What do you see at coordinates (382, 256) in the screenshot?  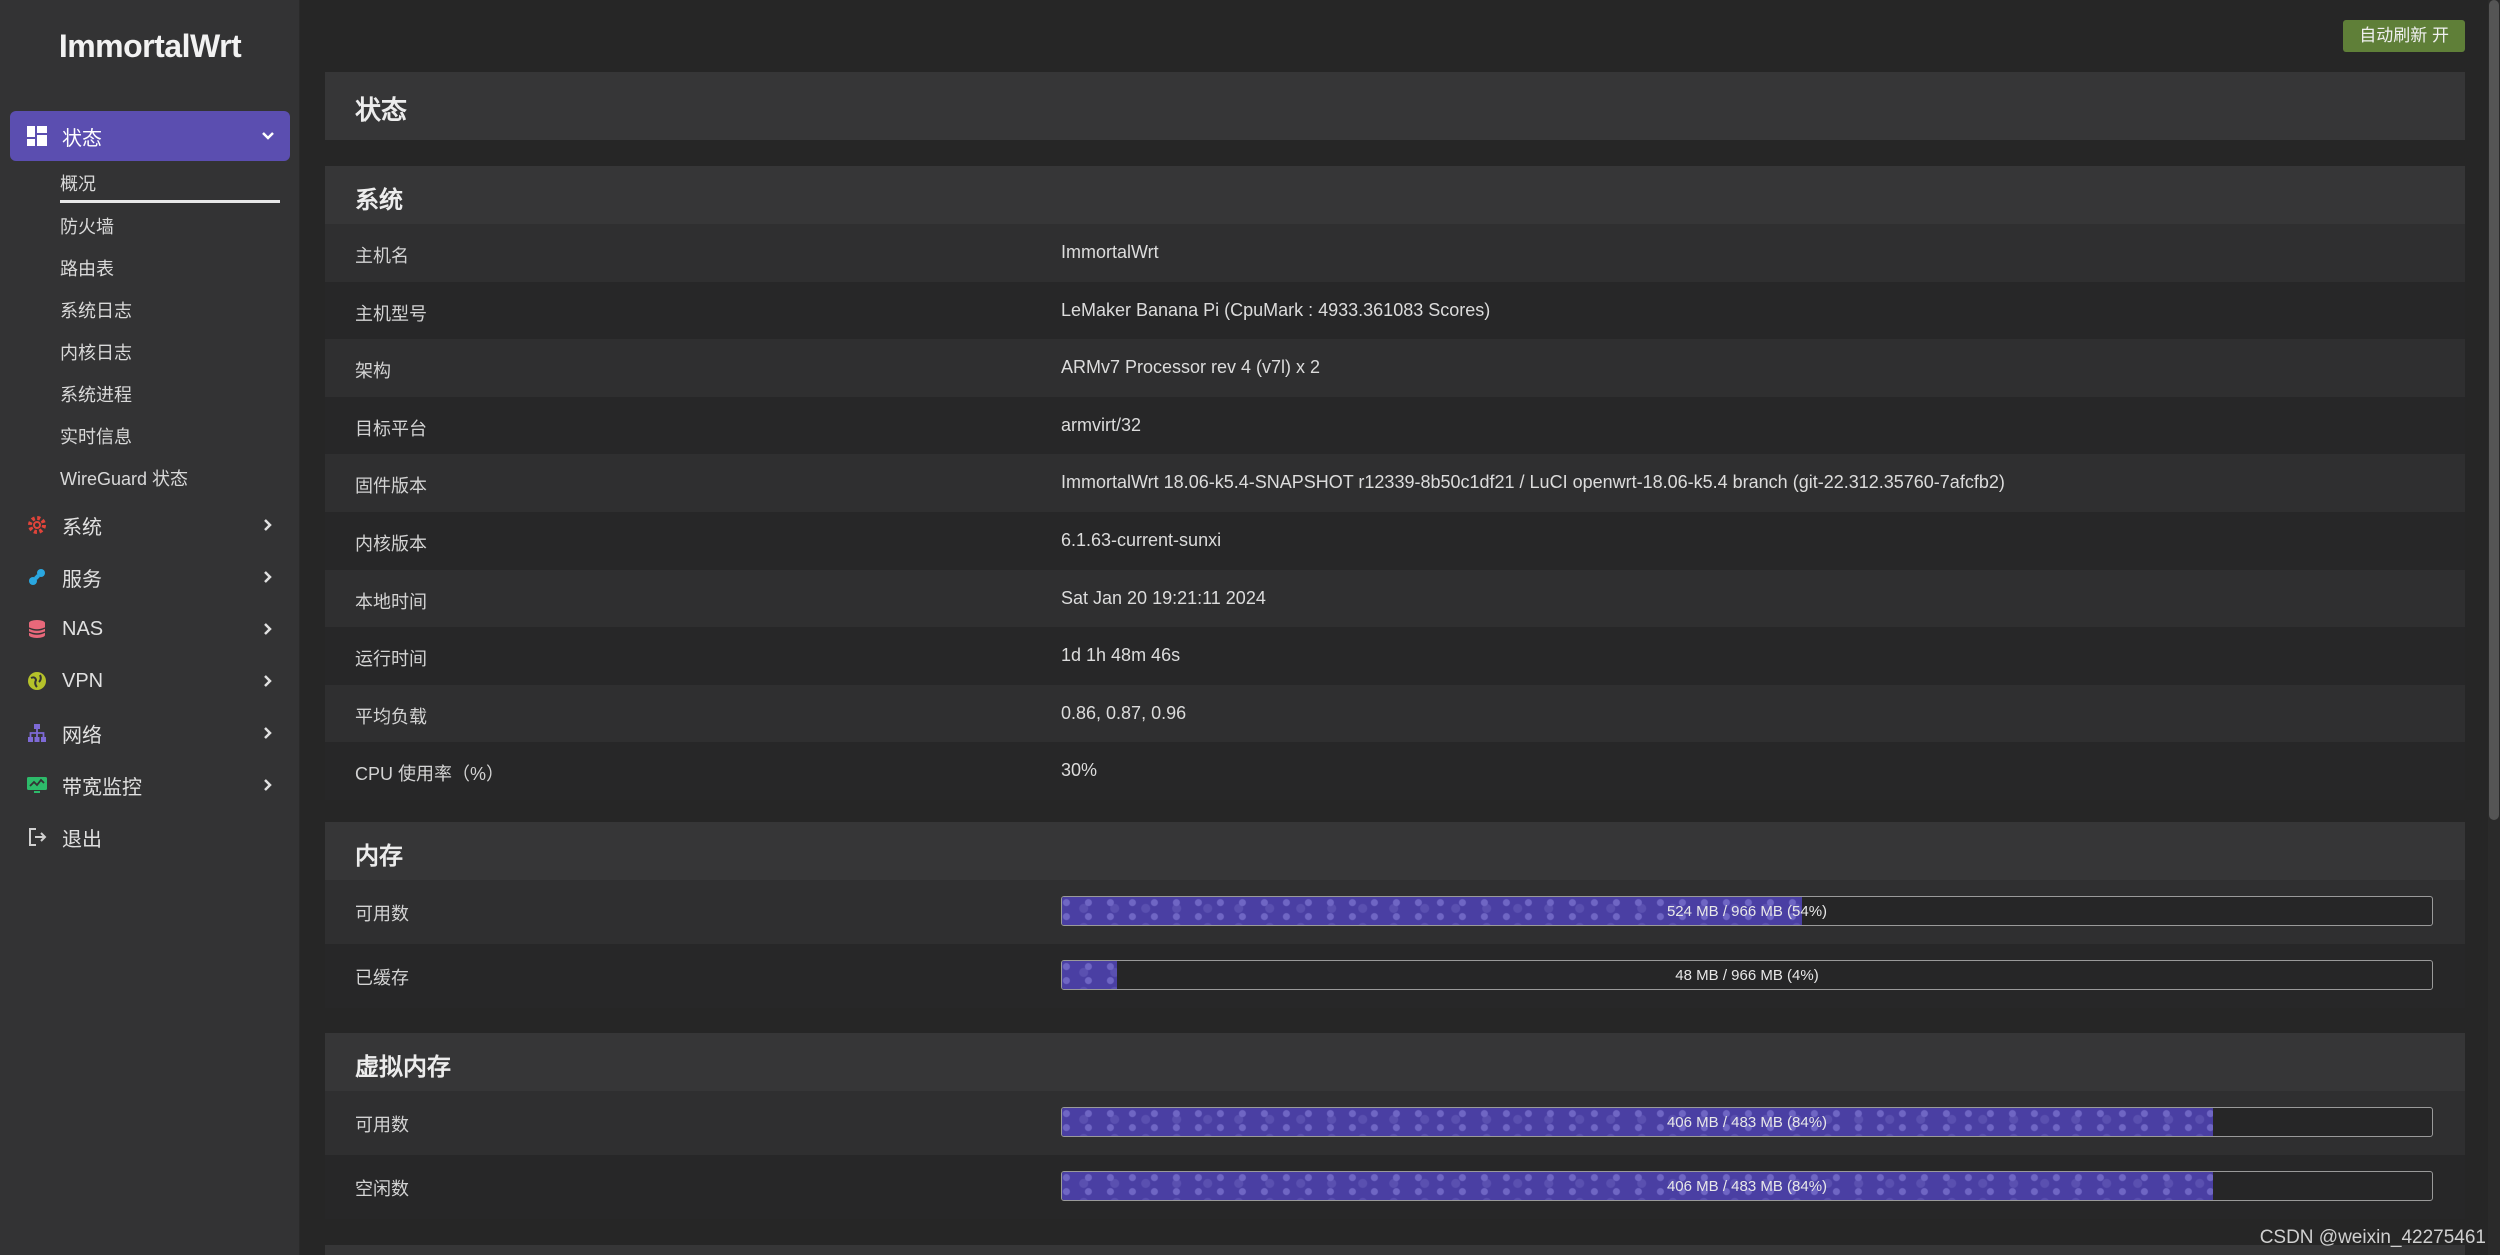 I see `row-key: 主机名` at bounding box center [382, 256].